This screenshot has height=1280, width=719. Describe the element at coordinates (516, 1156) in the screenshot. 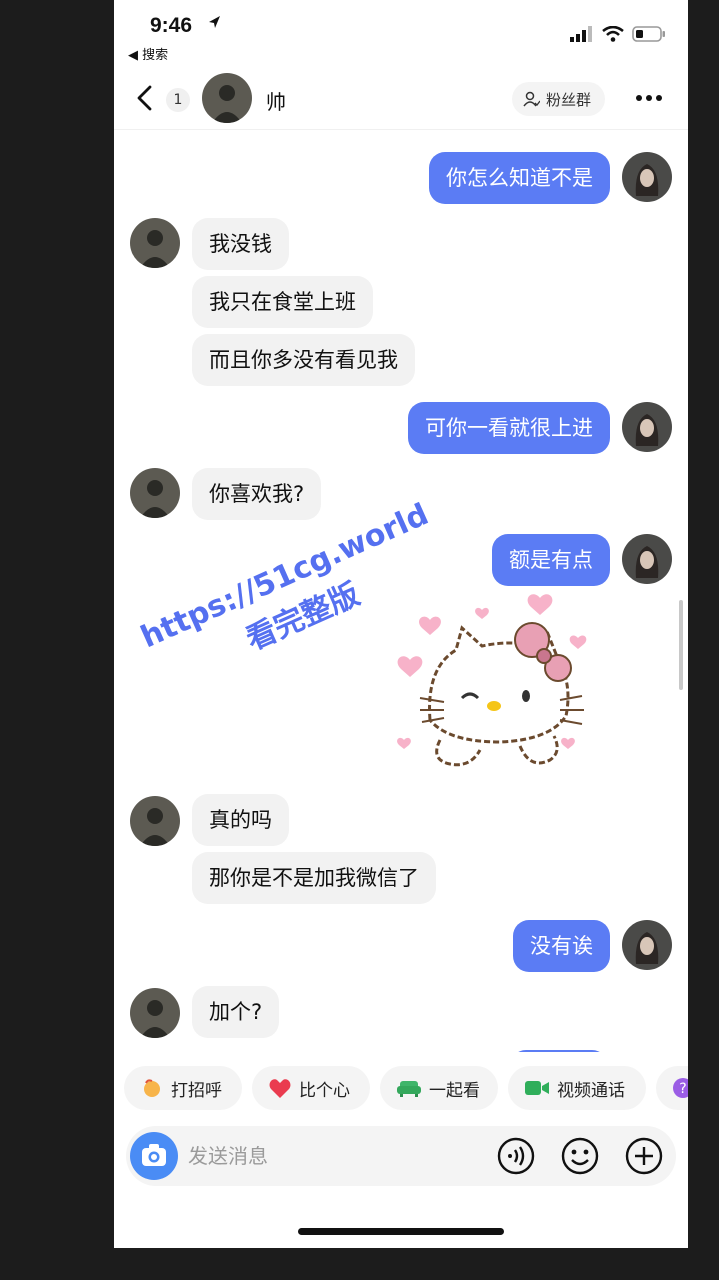

I see `voice-icon` at that location.